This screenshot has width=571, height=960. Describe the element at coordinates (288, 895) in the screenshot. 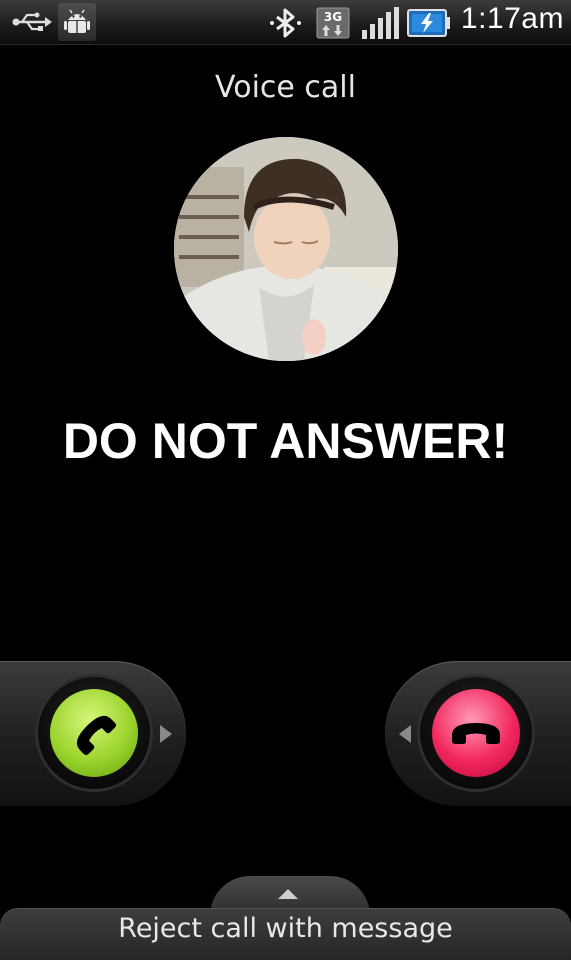

I see `arrow-up-icon` at that location.